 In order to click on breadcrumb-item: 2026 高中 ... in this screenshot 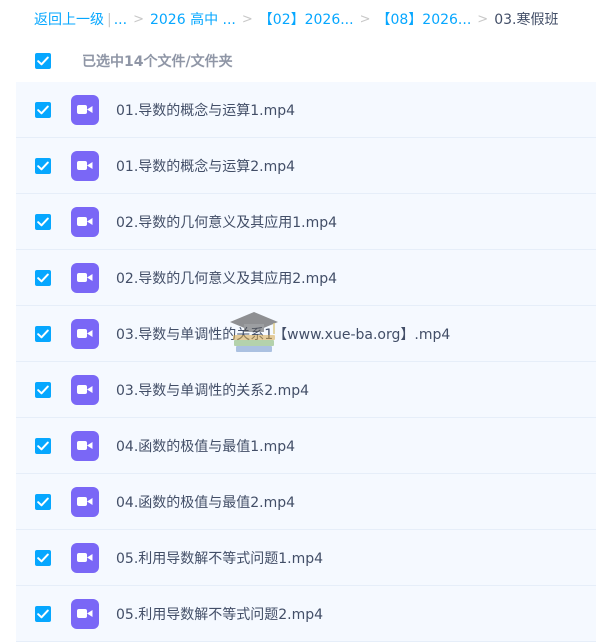, I will do `click(193, 20)`.